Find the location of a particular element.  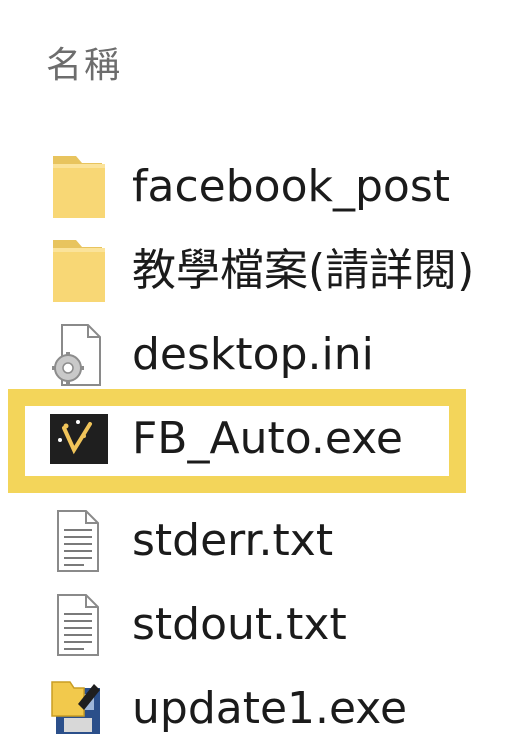

file-name: facebook_post is located at coordinates (291, 186).